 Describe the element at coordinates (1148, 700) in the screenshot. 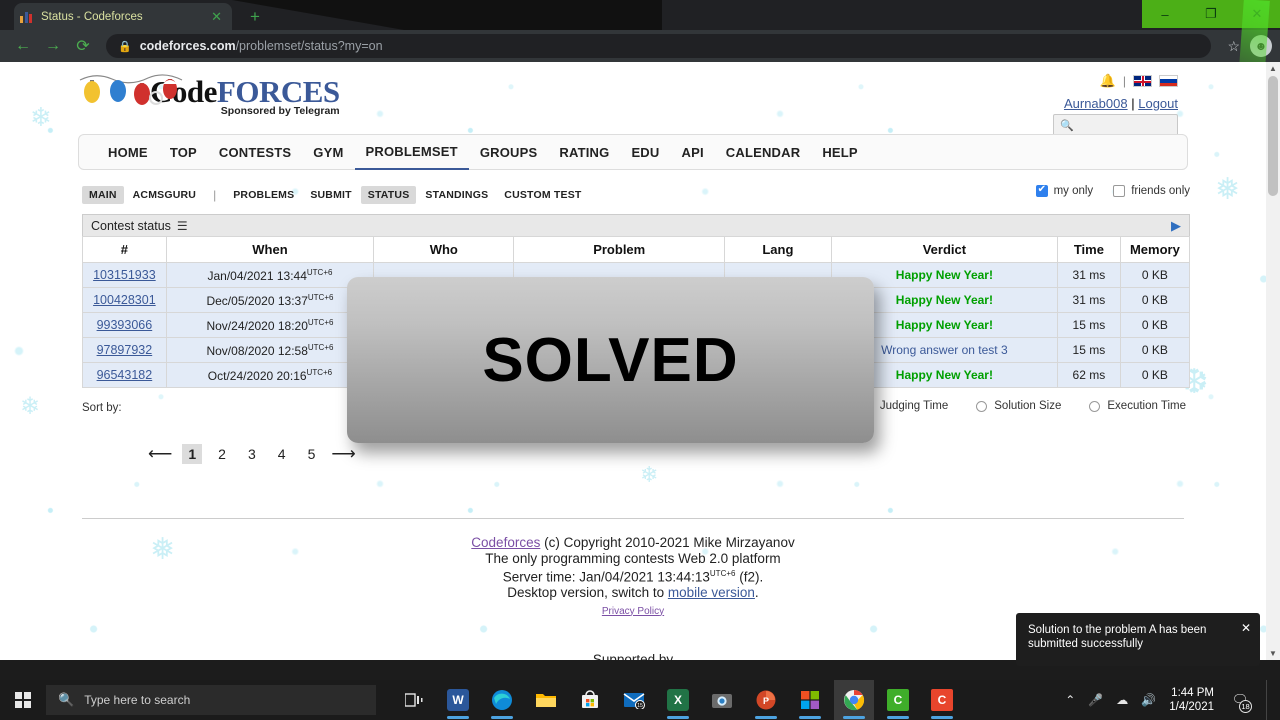

I see `volume-icon: 🔊` at that location.